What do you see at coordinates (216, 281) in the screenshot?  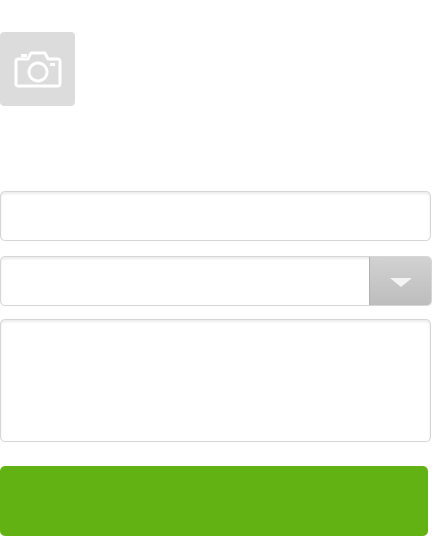 I see `category-select` at bounding box center [216, 281].